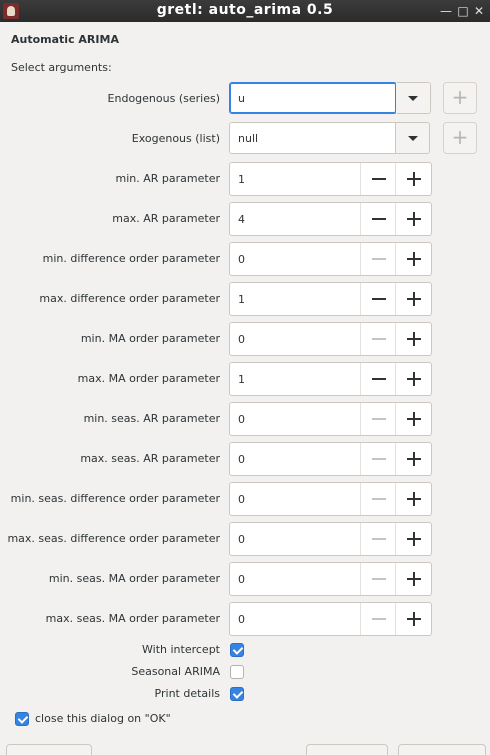 The height and width of the screenshot is (755, 490). I want to click on min-seas-ma-value: 0, so click(241, 579).